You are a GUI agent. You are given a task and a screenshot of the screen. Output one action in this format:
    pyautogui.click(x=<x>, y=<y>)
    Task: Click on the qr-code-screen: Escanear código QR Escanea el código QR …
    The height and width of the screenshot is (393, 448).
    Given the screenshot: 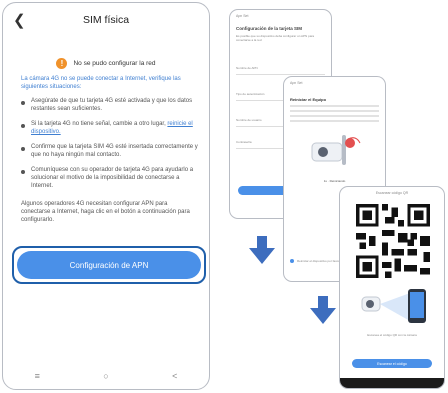 What is the action you would take?
    pyautogui.click(x=392, y=287)
    